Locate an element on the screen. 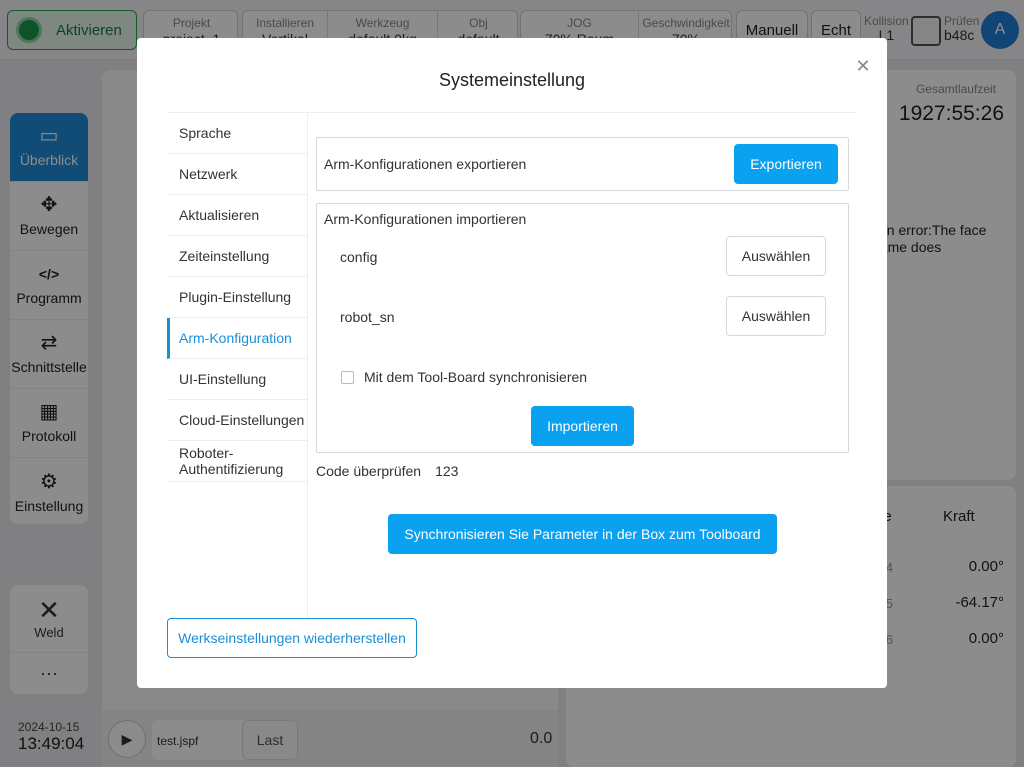 The width and height of the screenshot is (1024, 767). menu-item-update: Aktualisieren is located at coordinates (237, 215).